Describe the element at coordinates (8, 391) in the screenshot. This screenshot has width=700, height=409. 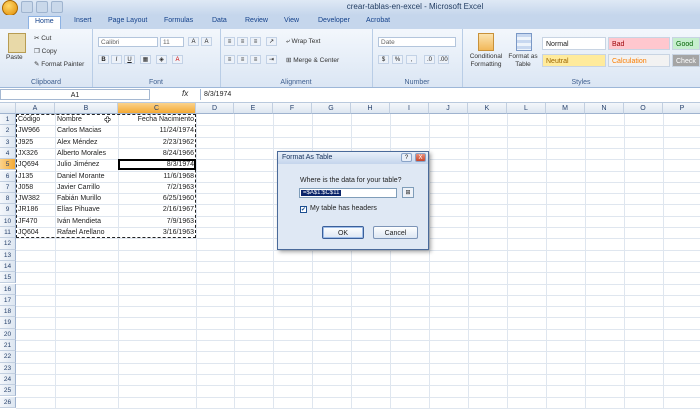
I see `row-header: 25` at that location.